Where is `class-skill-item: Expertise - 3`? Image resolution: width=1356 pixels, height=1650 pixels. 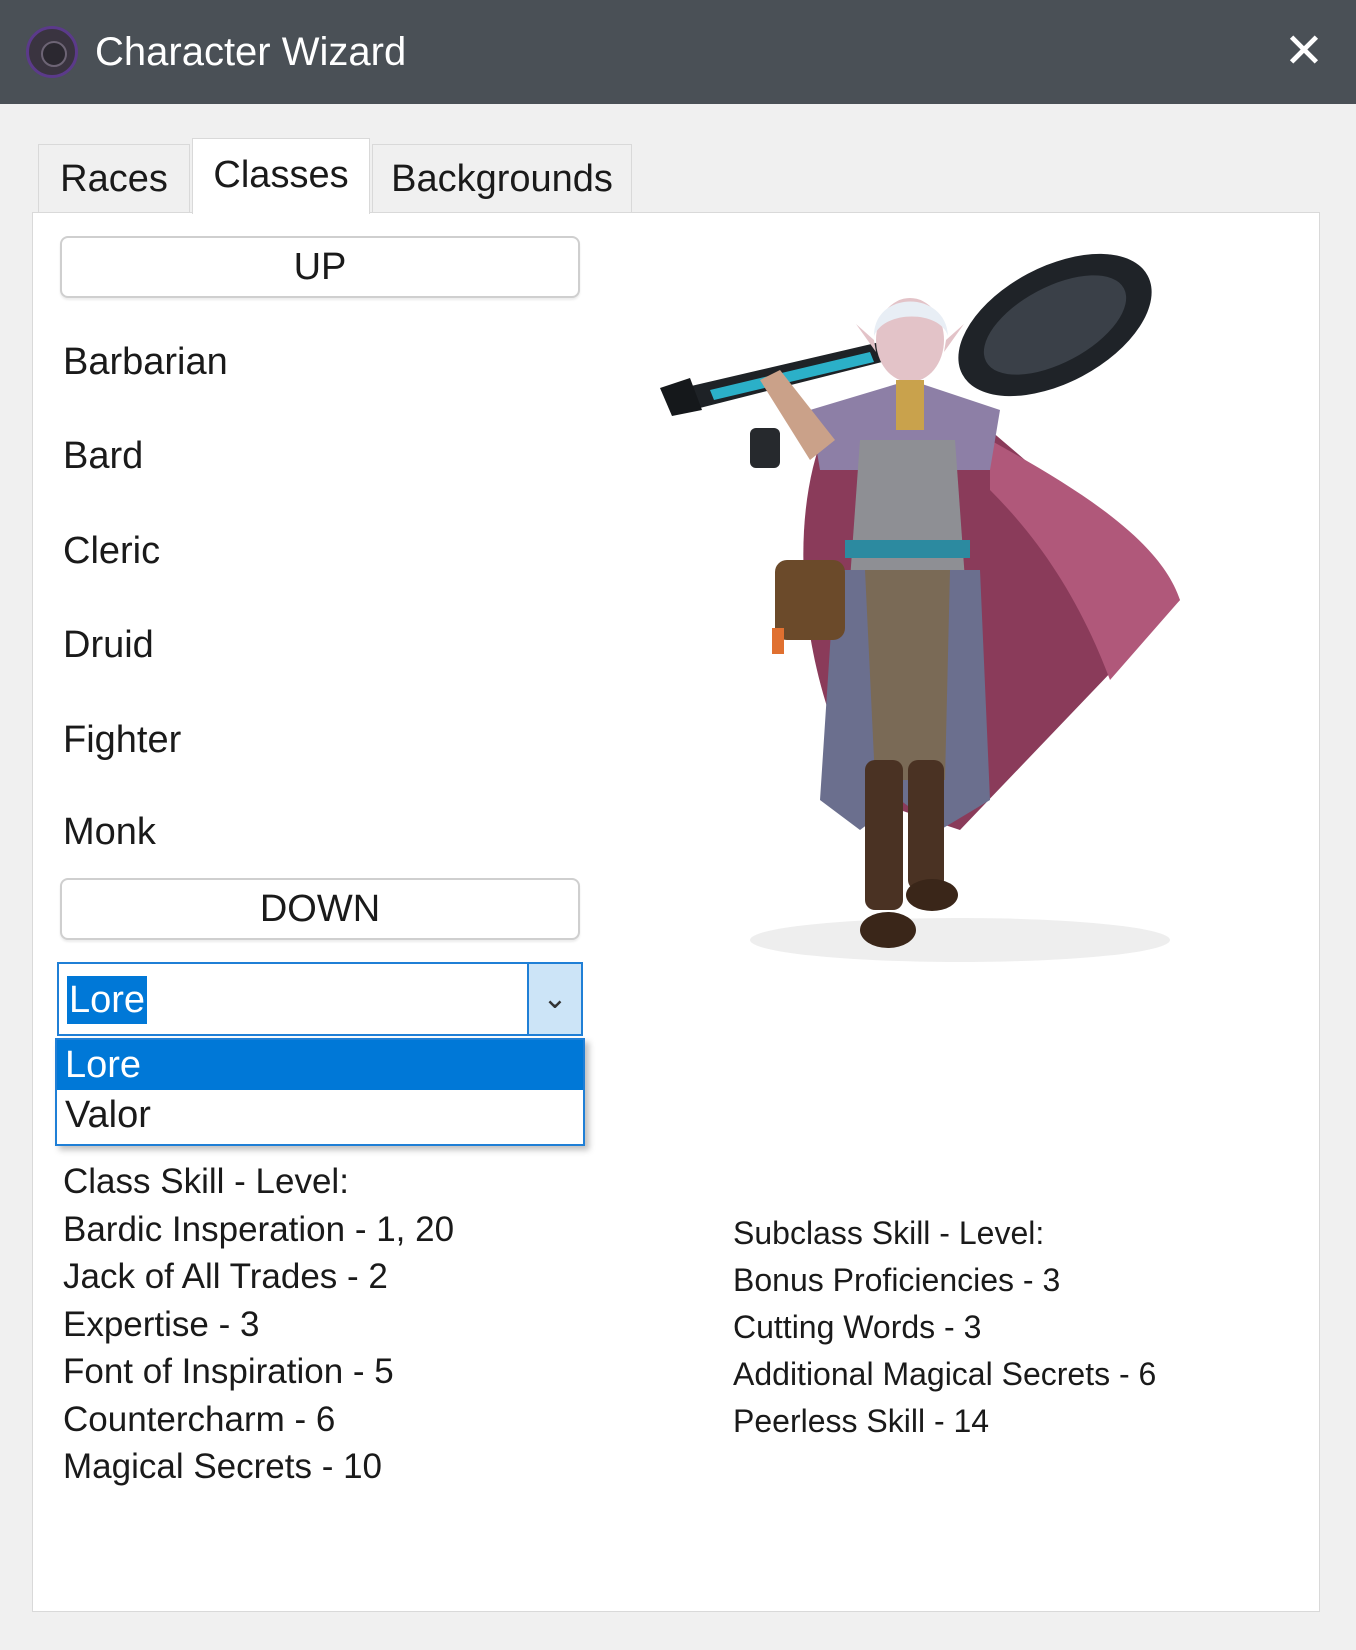 class-skill-item: Expertise - 3 is located at coordinates (161, 1324).